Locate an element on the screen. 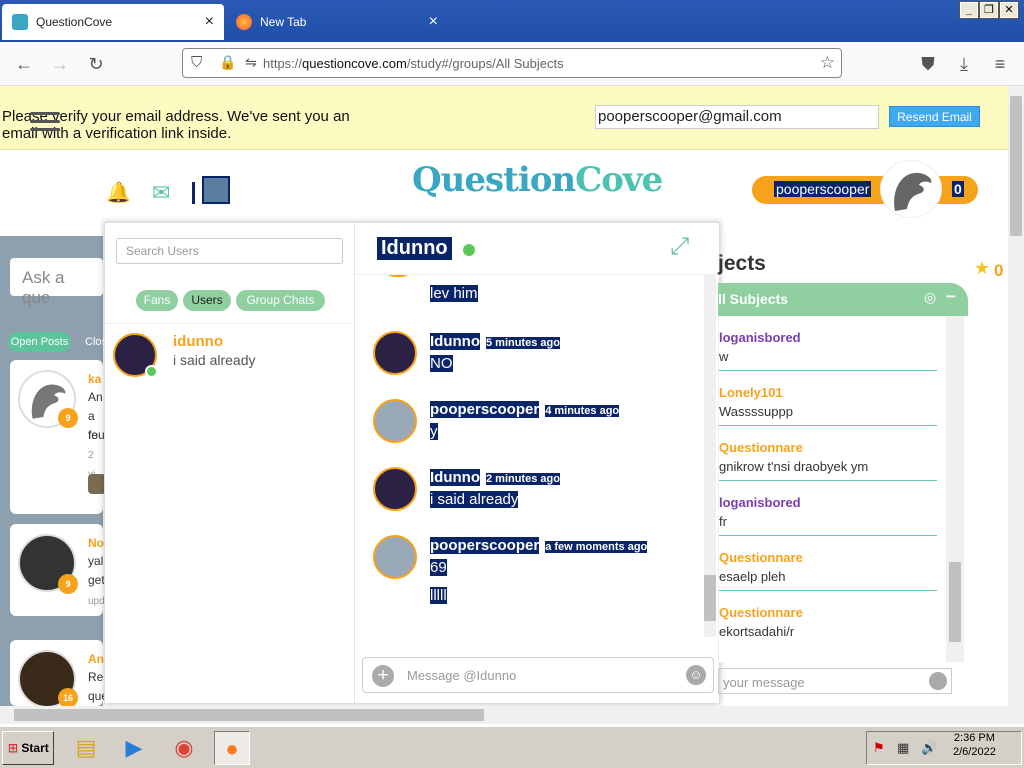 Image resolution: width=1024 pixels, height=768 pixels. back-arrow-icon: ← is located at coordinates (24, 64).